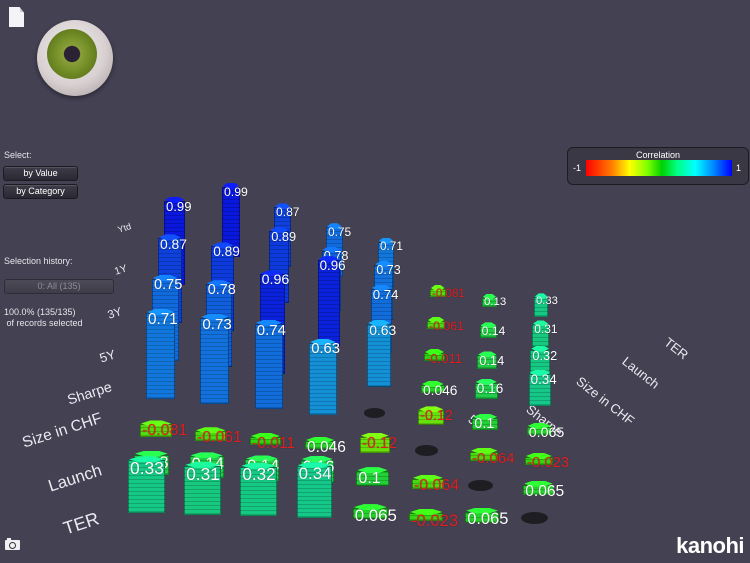  What do you see at coordinates (641, 372) in the screenshot?
I see `column-axis-label: Launch` at bounding box center [641, 372].